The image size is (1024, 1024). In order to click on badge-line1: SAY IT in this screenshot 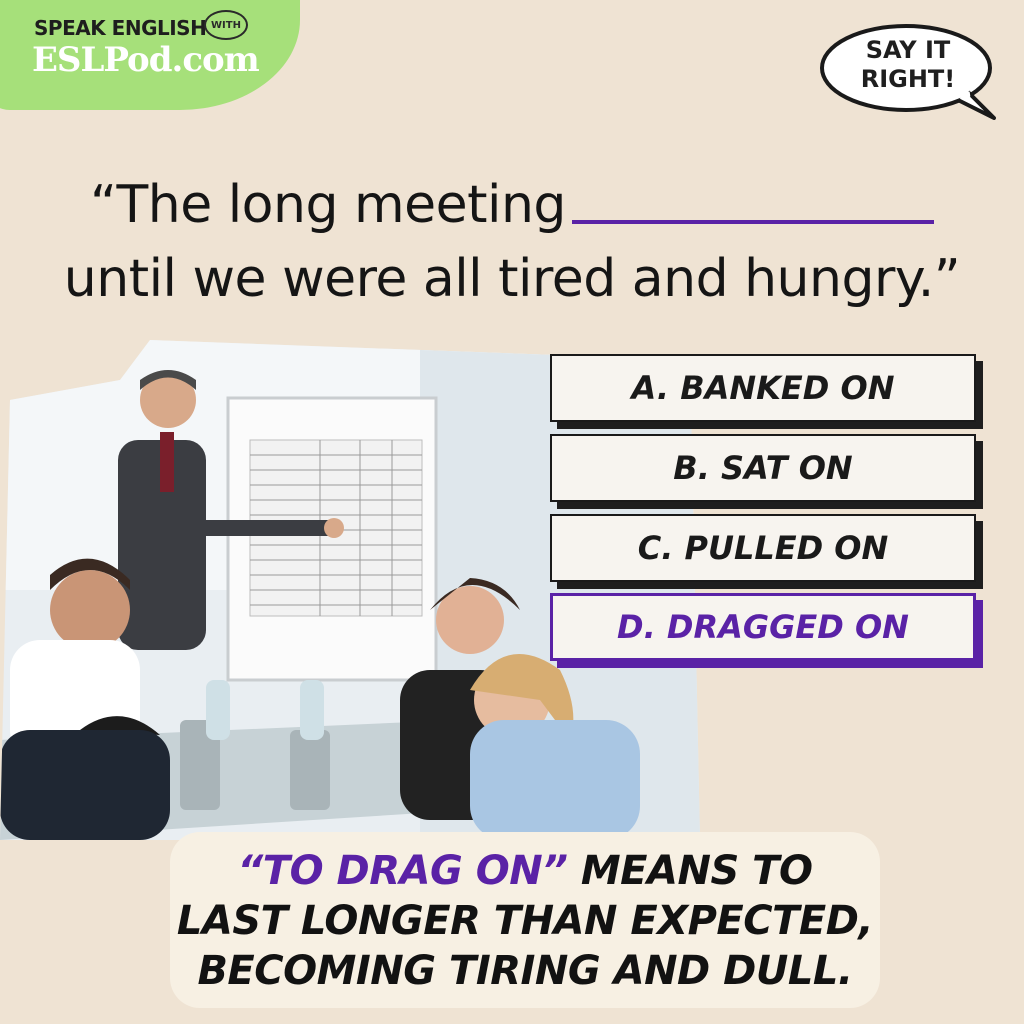, I will do `click(908, 50)`.